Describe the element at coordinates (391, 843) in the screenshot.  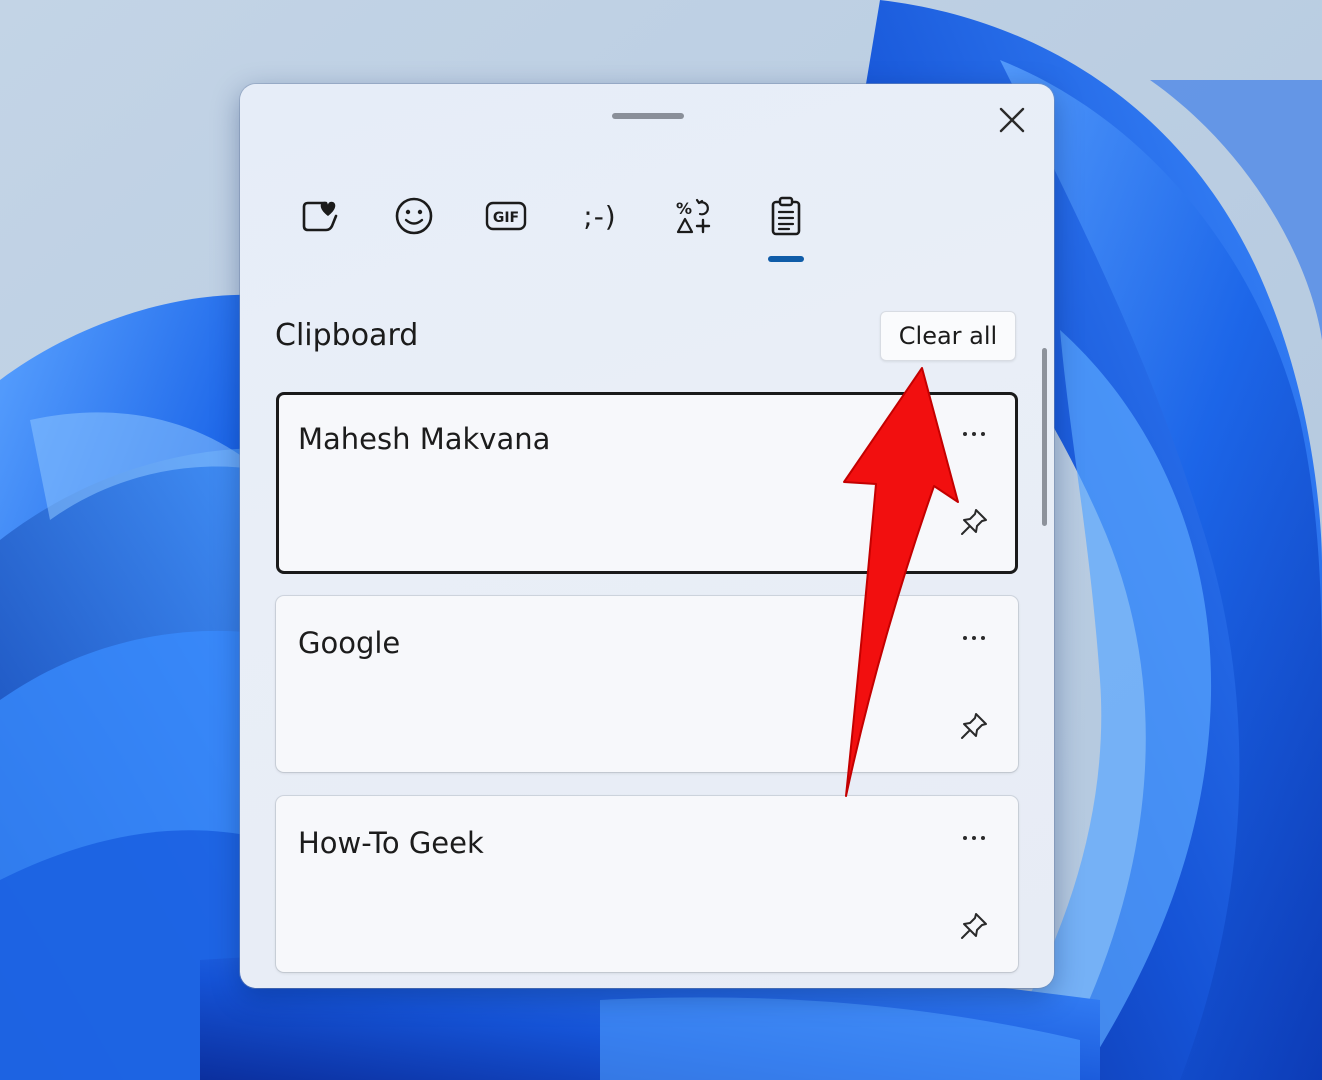
I see `clipboard-item-text: How-To Geek` at that location.